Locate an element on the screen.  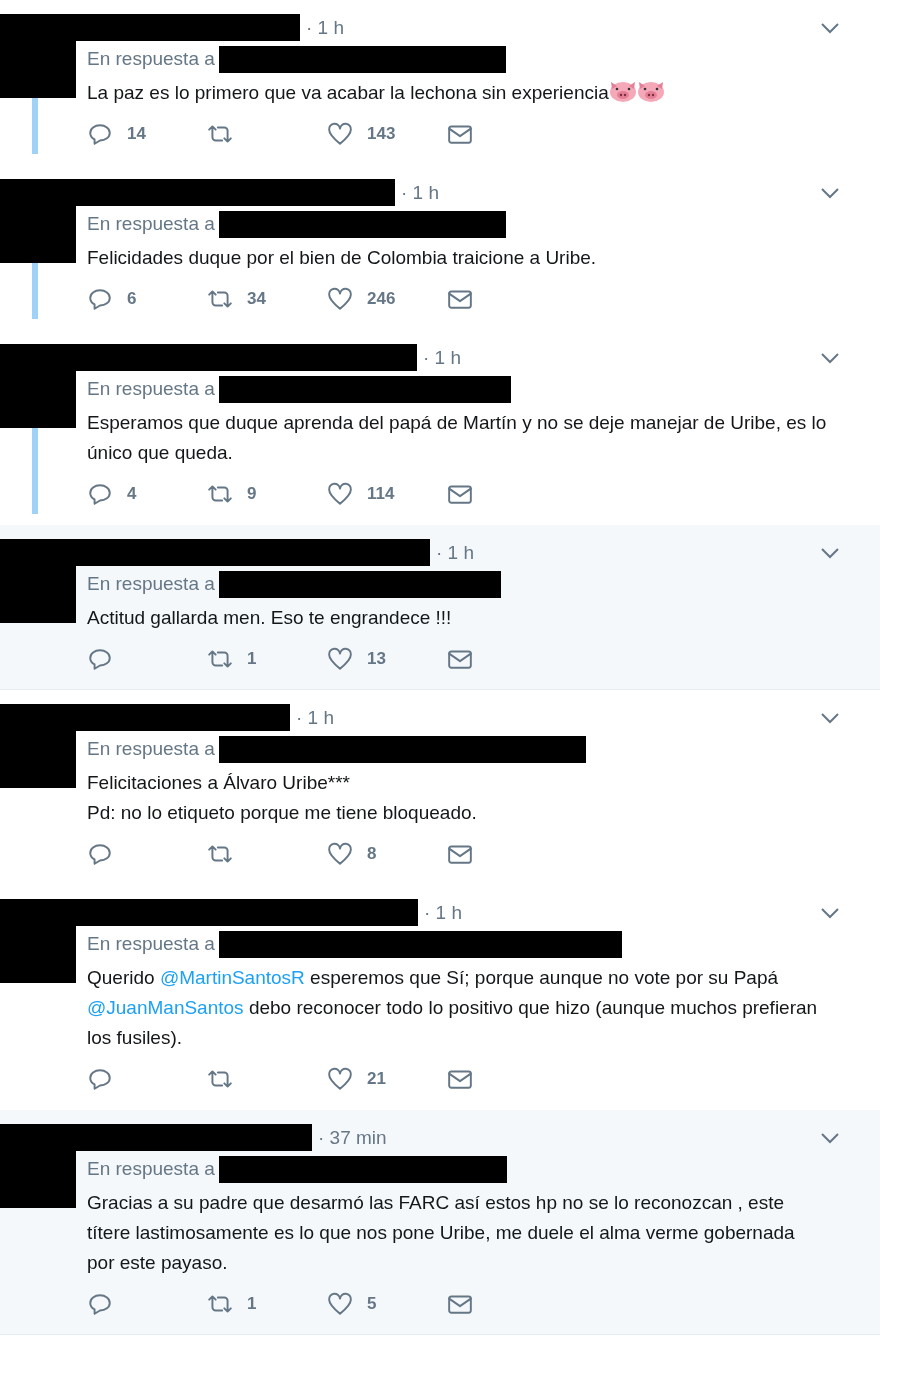
tweet-text: Felicitaciones a Álvaro Uribe*** Pd: no lo etiqueto porque me tiene bloqueado. is located at coordinates (282, 798).